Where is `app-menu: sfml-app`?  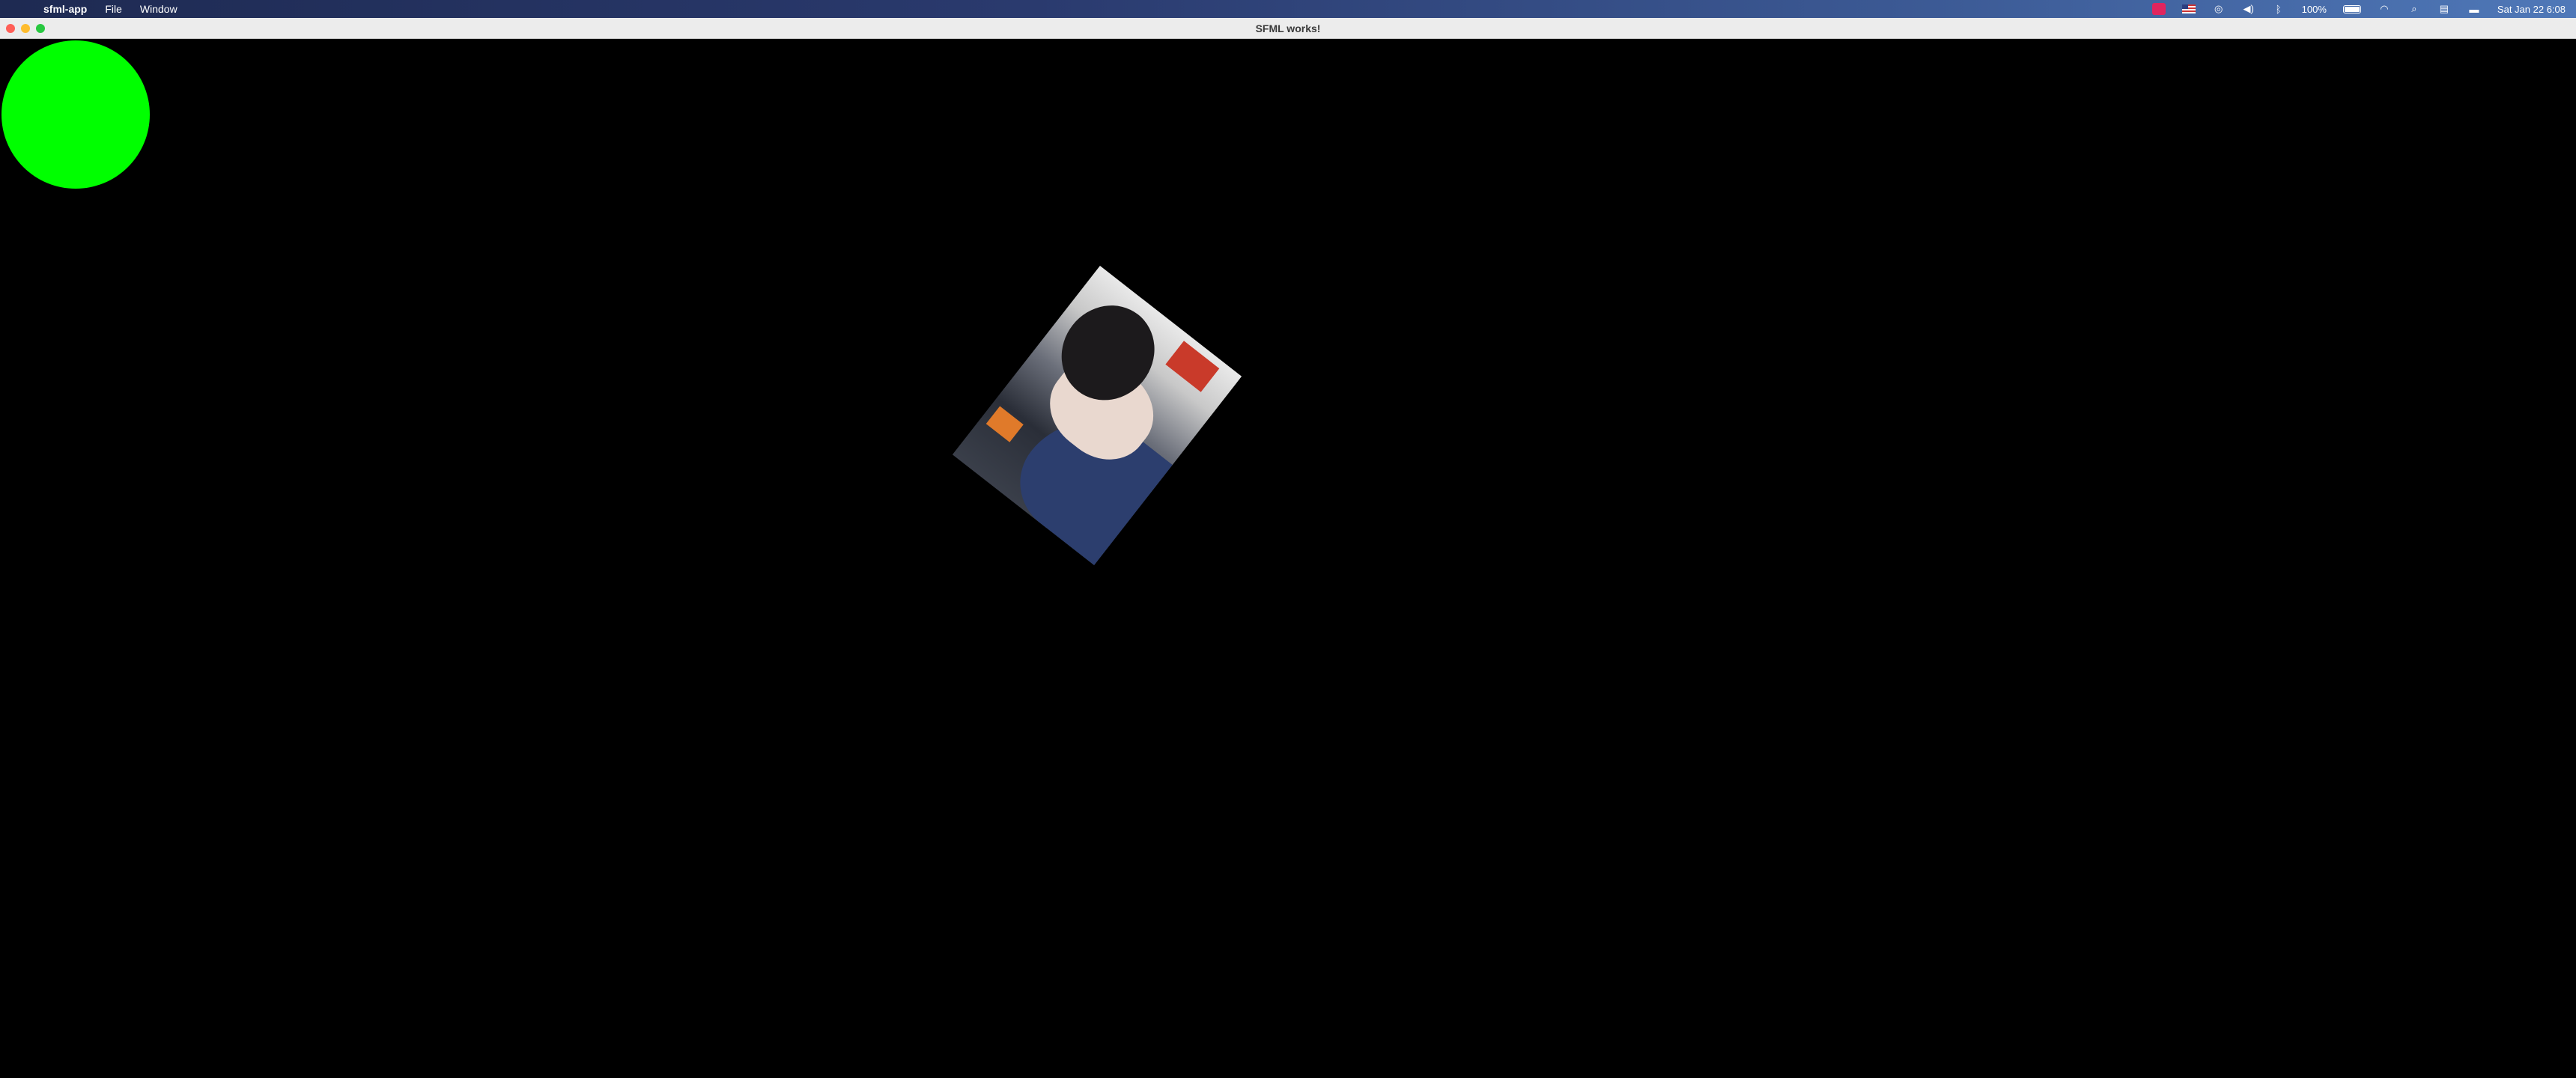 app-menu: sfml-app is located at coordinates (65, 9).